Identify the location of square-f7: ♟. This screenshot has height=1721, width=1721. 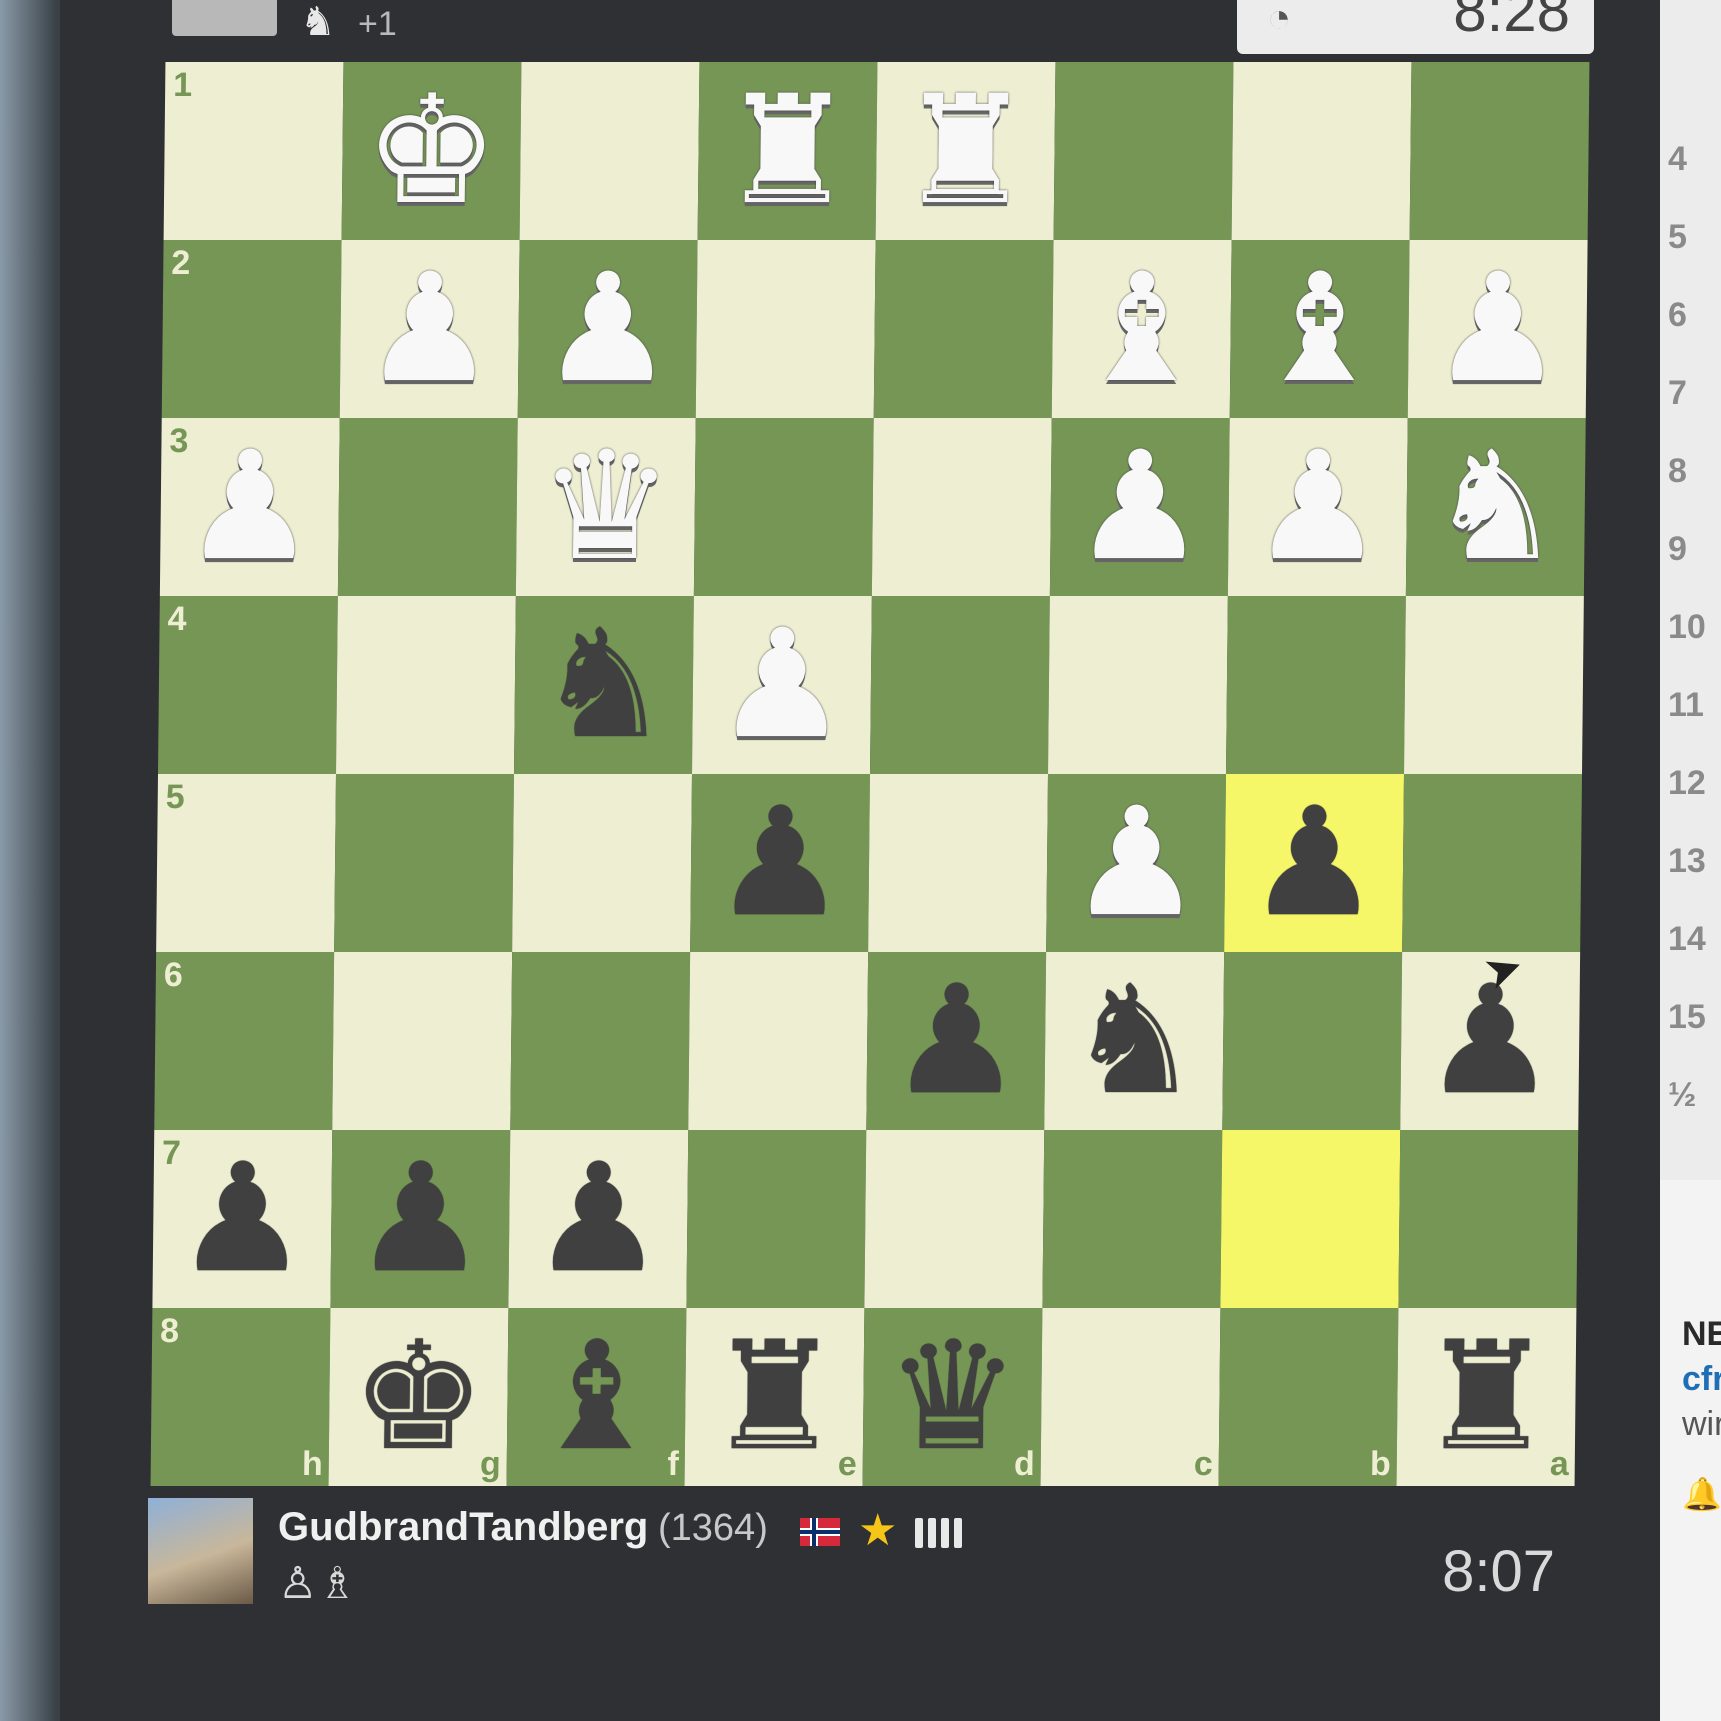
(598, 1219).